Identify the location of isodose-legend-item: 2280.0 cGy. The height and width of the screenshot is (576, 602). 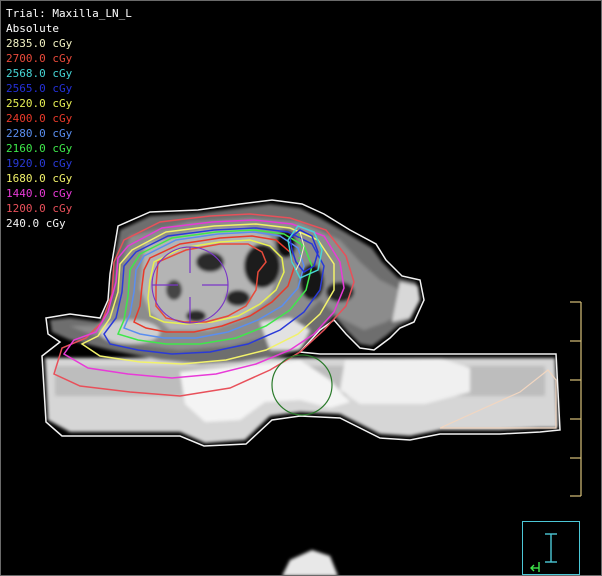
(39, 133).